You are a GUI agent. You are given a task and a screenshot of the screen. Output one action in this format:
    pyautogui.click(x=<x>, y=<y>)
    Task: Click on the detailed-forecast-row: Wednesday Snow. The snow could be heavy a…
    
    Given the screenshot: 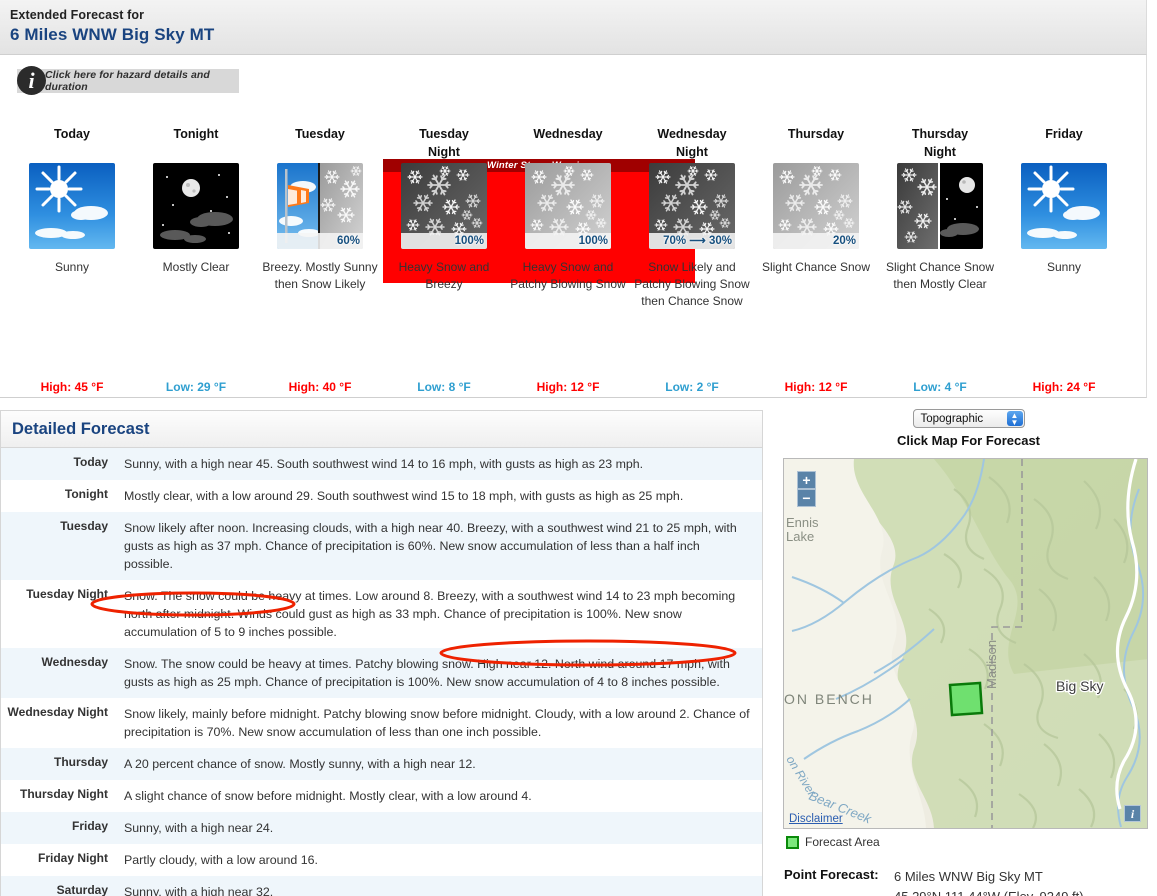 What is the action you would take?
    pyautogui.click(x=381, y=673)
    